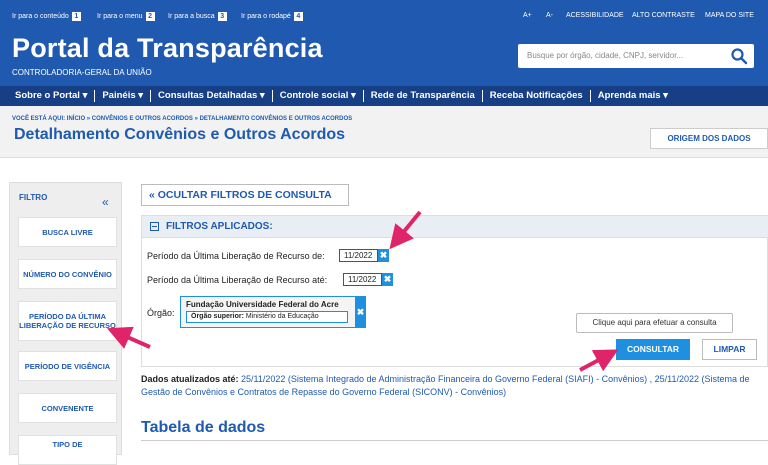  What do you see at coordinates (190, 379) in the screenshot?
I see `data-updated-label: Dados atualizados até:` at bounding box center [190, 379].